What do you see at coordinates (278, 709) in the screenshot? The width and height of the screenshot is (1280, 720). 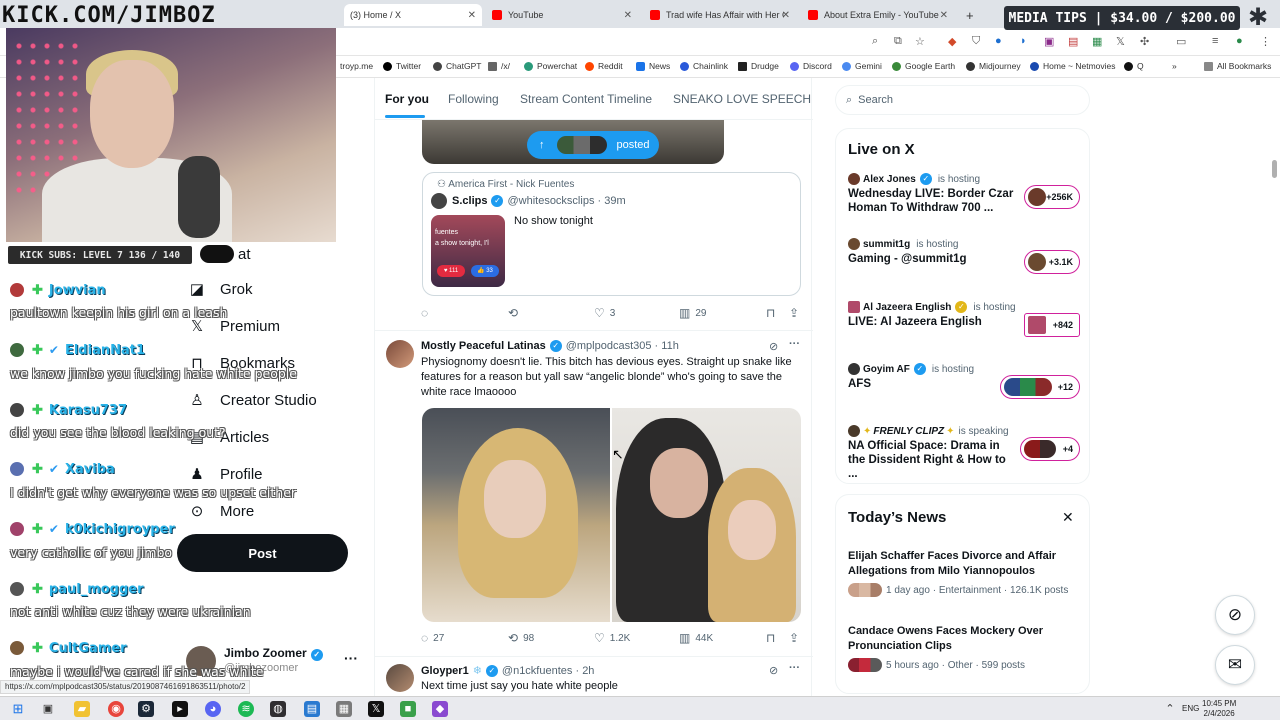 I see `obs-icon: ◍` at bounding box center [278, 709].